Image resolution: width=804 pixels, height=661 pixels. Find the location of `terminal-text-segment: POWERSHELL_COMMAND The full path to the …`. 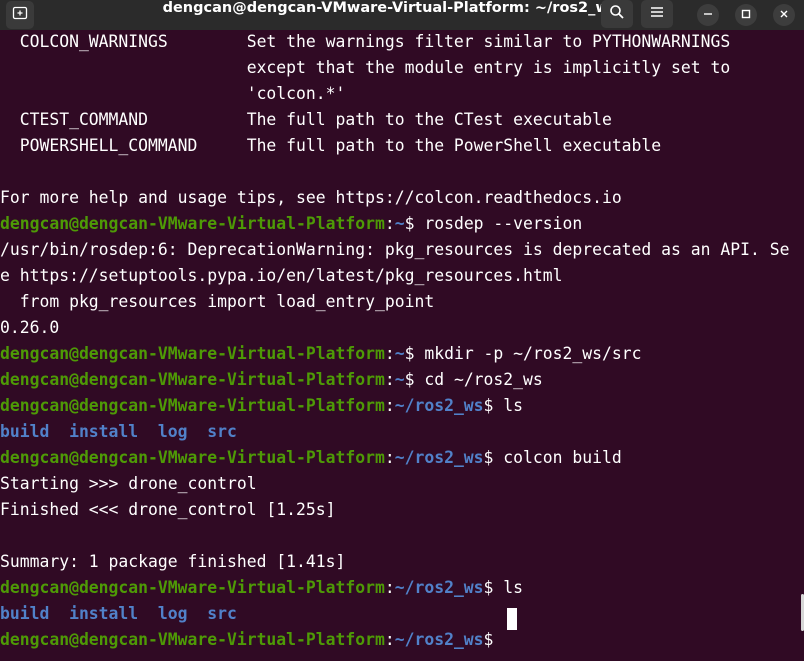

terminal-text-segment: POWERSHELL_COMMAND The full path to the … is located at coordinates (331, 145).